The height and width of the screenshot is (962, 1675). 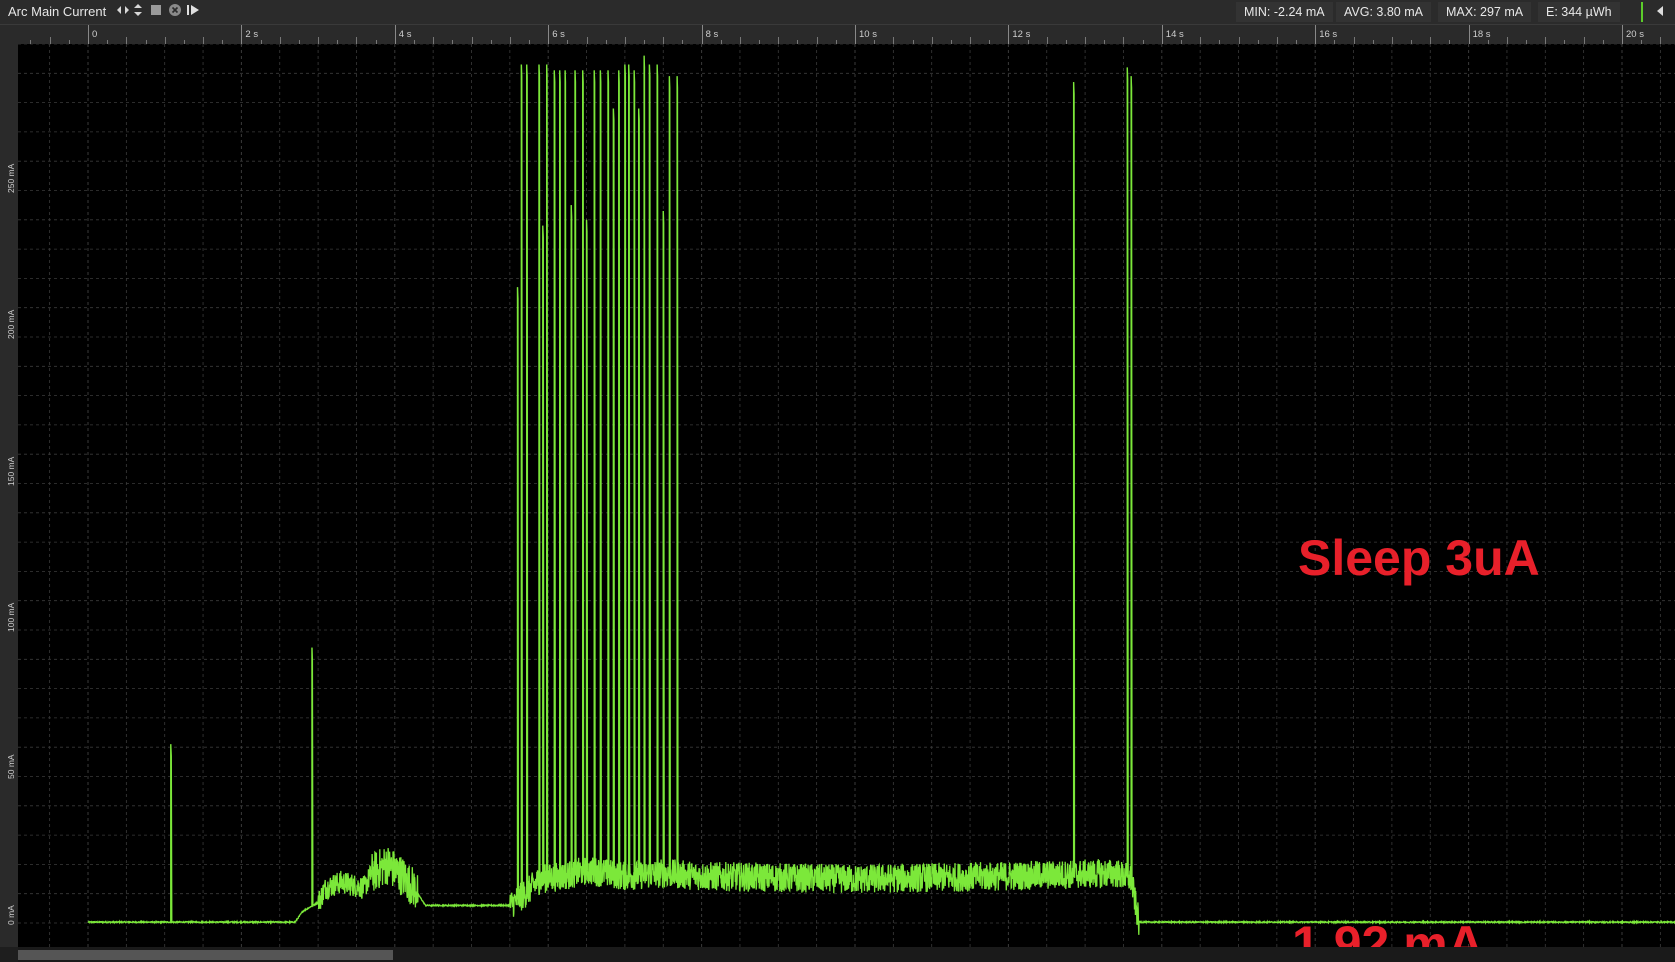 I want to click on stat-min: MIN: -2.24 mA, so click(x=1284, y=12).